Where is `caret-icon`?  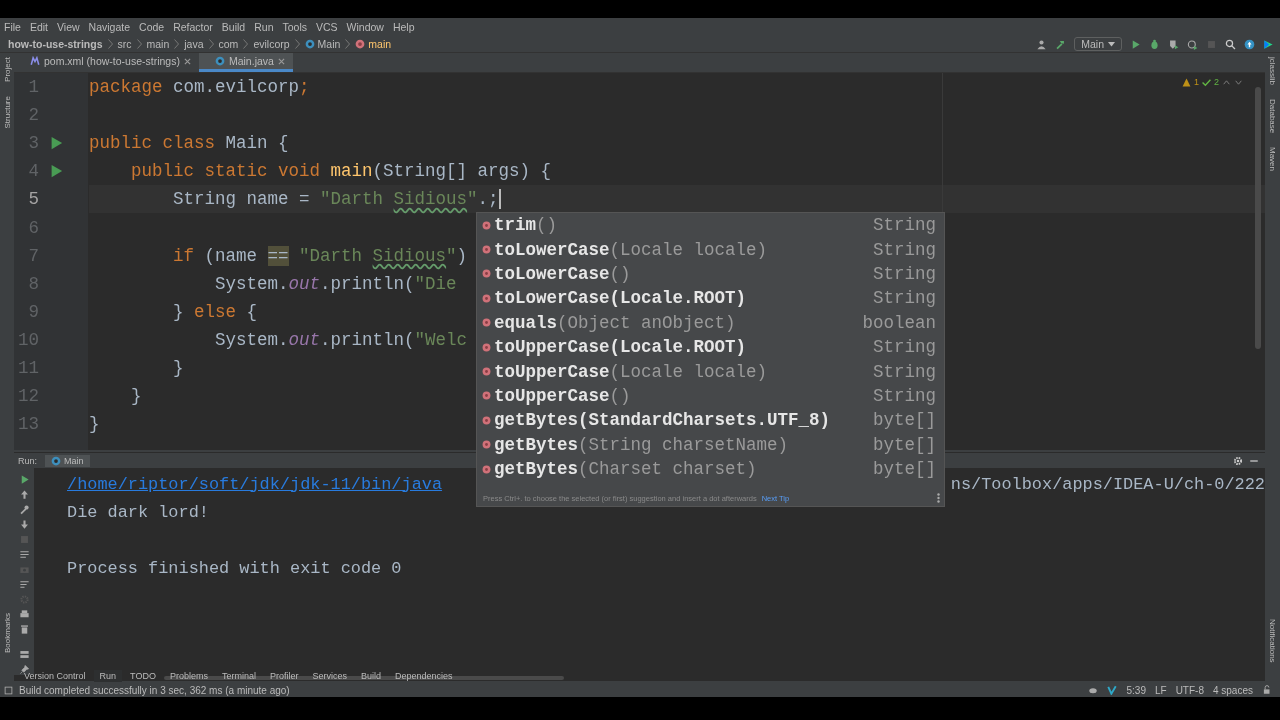
caret-icon is located at coordinates (1111, 44).